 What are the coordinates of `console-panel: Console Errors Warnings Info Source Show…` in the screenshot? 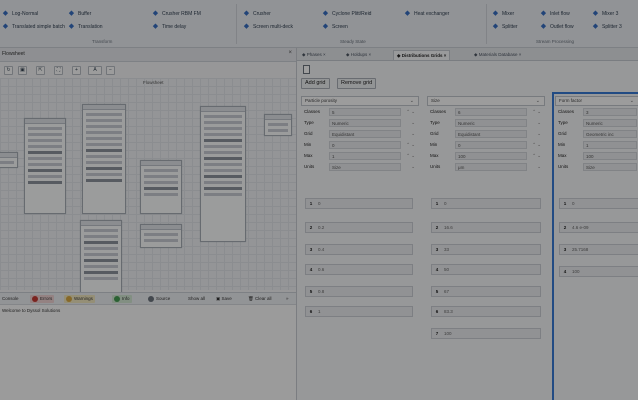 It's located at (148, 346).